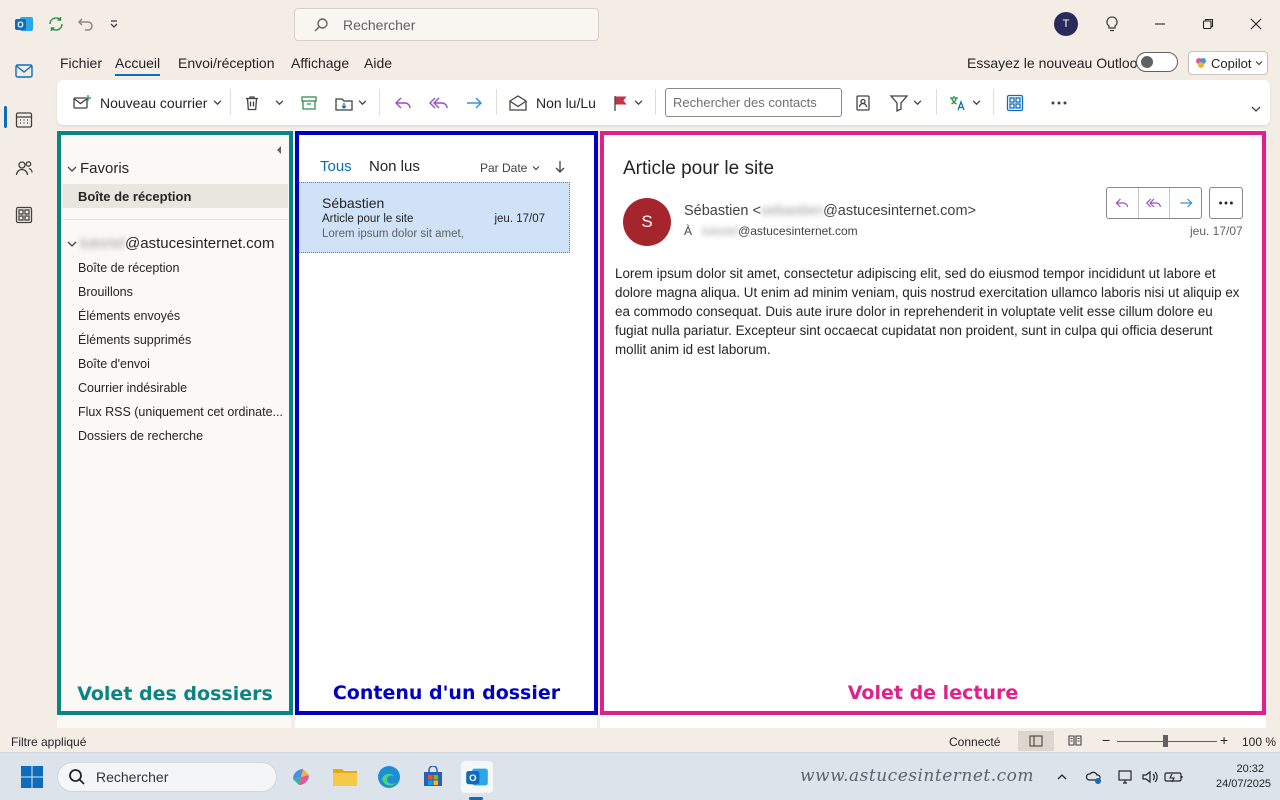 This screenshot has width=1280, height=800. I want to click on copilot-taskbar-icon, so click(301, 777).